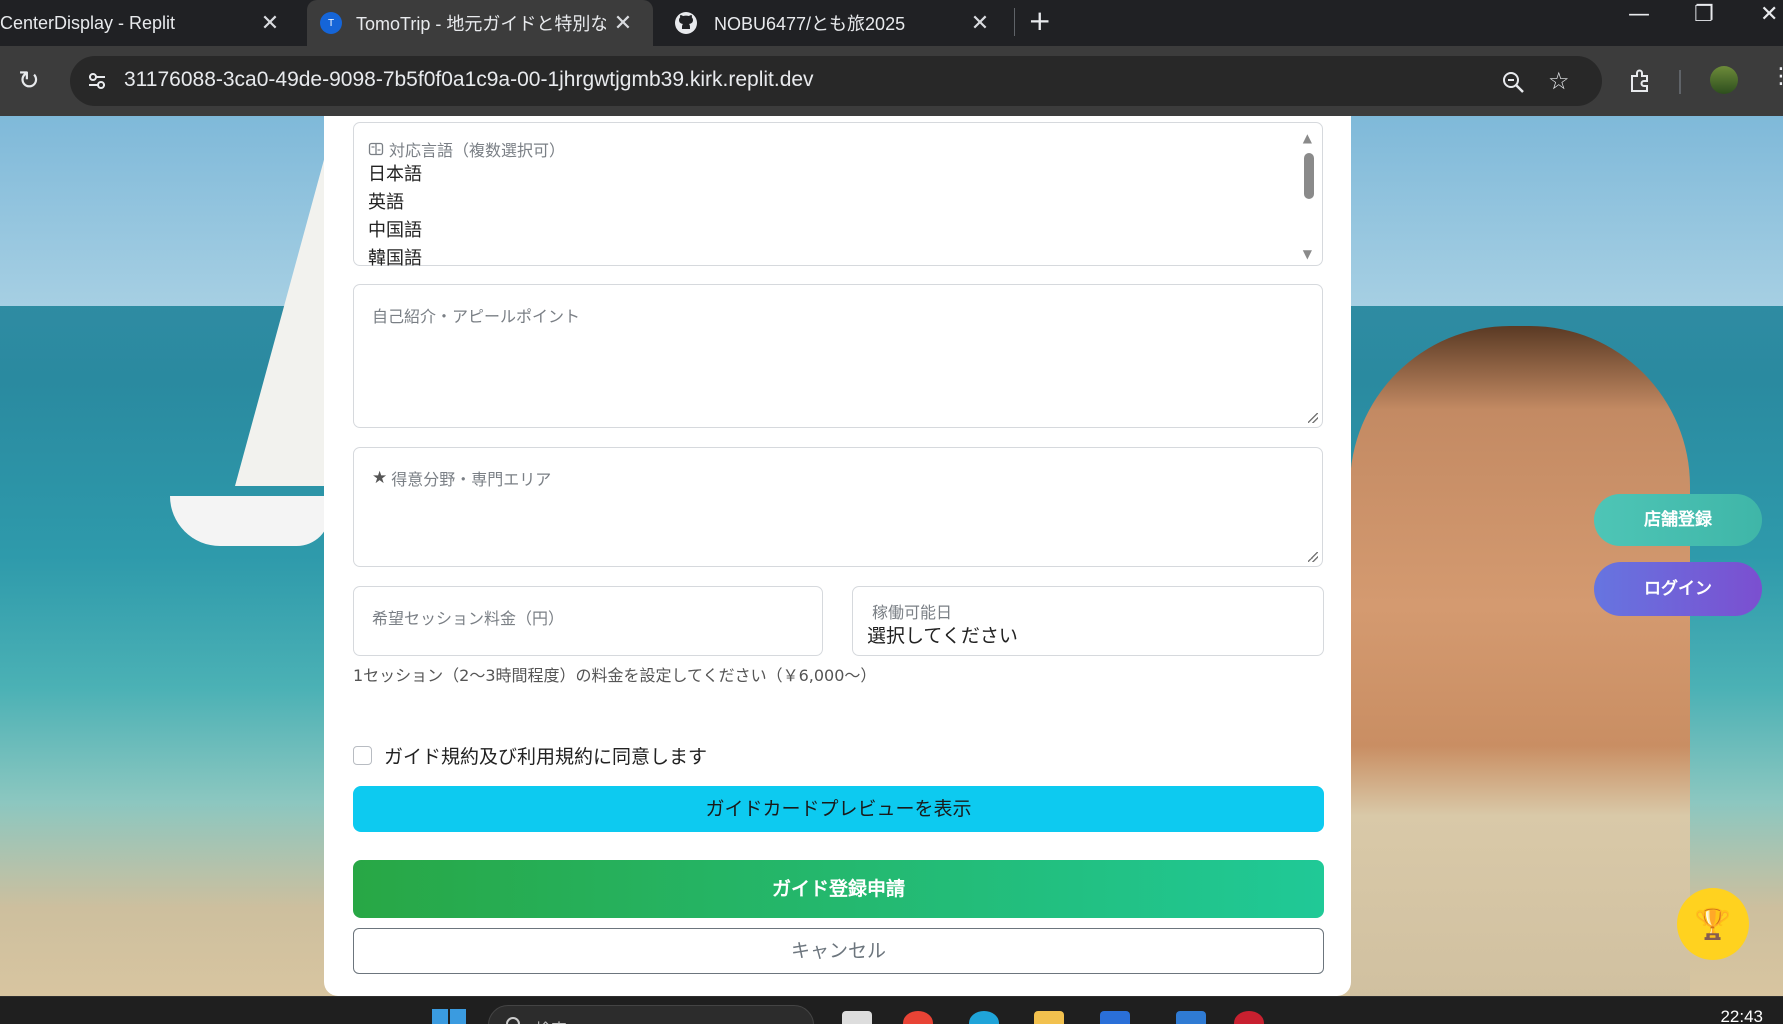 Image resolution: width=1783 pixels, height=1024 pixels. What do you see at coordinates (280, 321) in the screenshot?
I see `sailboat-sail` at bounding box center [280, 321].